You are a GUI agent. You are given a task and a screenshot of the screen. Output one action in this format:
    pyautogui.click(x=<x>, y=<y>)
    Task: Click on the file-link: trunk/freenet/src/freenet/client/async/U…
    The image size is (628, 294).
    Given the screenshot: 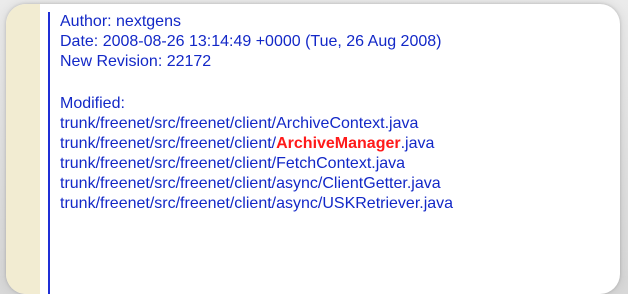 What is the action you would take?
    pyautogui.click(x=256, y=203)
    